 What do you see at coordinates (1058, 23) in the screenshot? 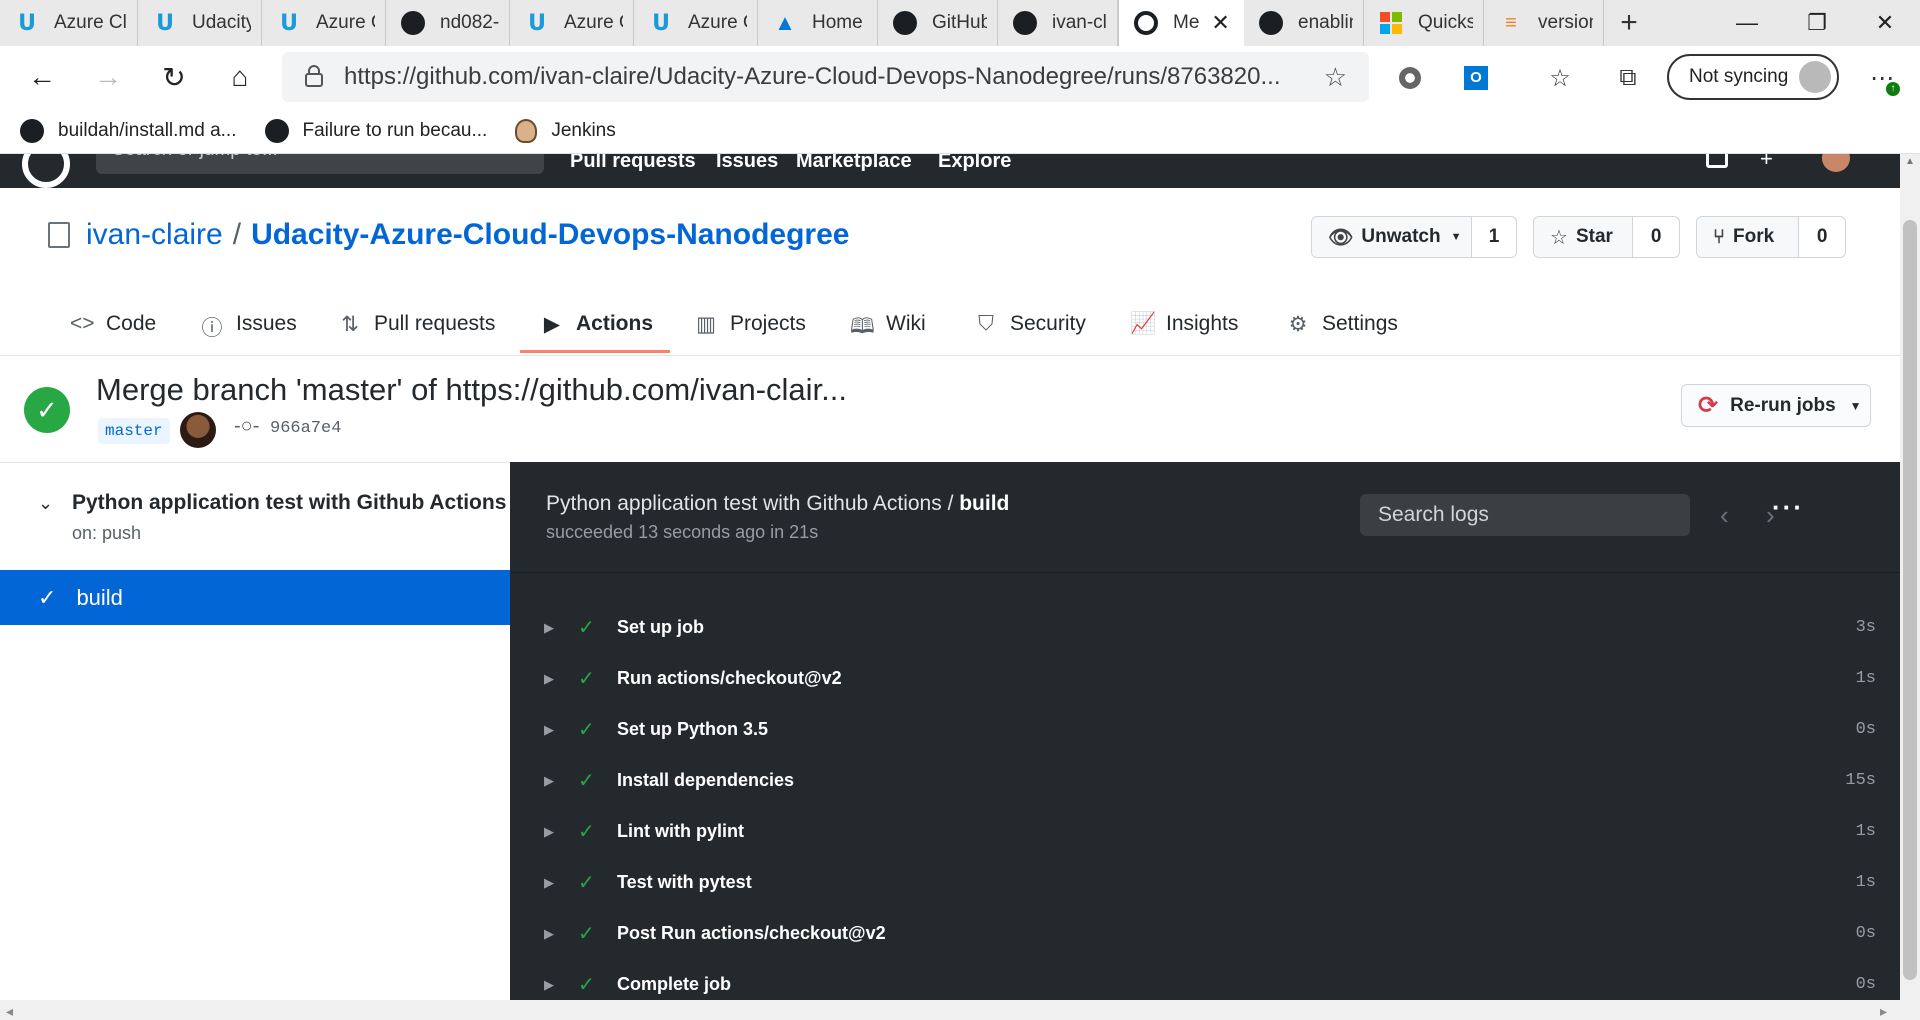
I see `browser-tab: ivan-cla` at bounding box center [1058, 23].